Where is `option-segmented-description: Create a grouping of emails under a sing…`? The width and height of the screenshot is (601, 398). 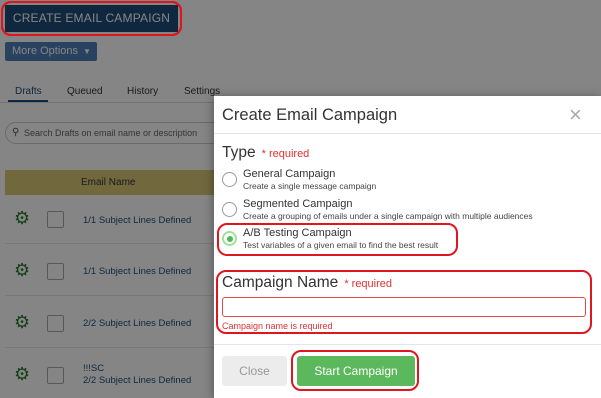 option-segmented-description: Create a grouping of emails under a sing… is located at coordinates (388, 216).